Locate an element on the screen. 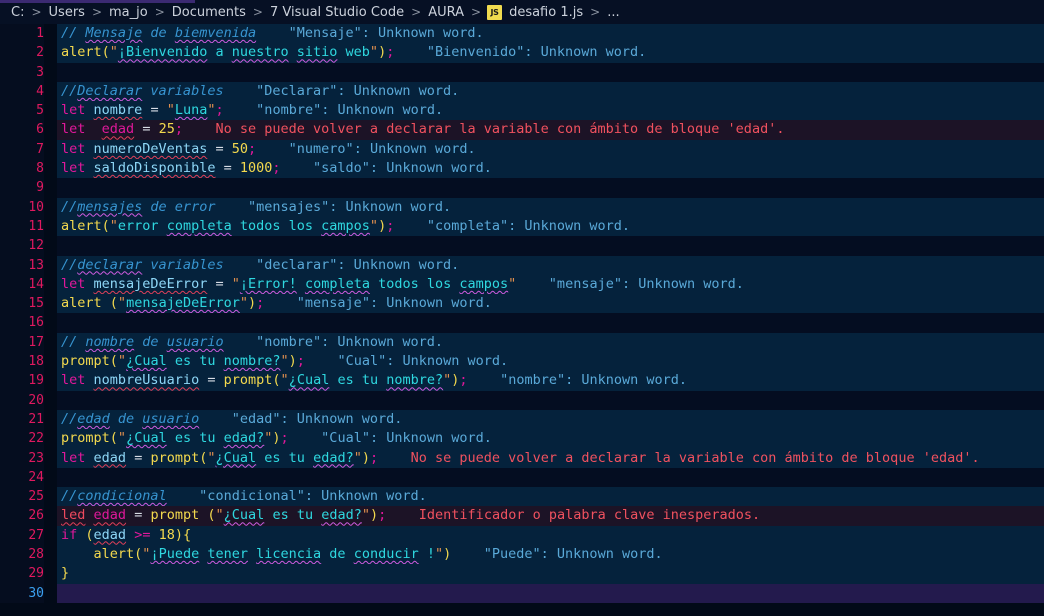 Image resolution: width=1044 pixels, height=616 pixels. line-number: 29 is located at coordinates (22, 574).